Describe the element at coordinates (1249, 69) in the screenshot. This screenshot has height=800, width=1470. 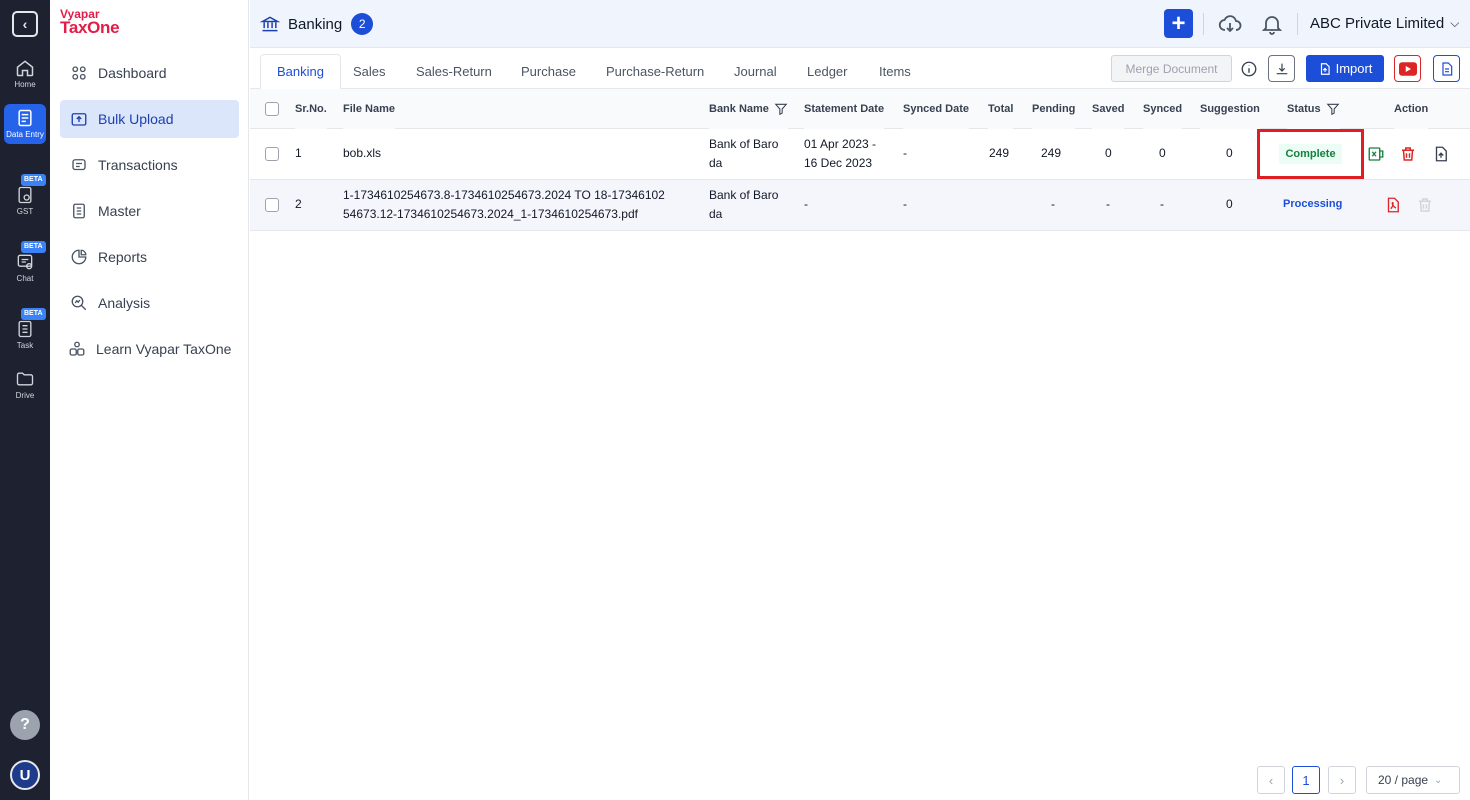
I see `info-icon` at that location.